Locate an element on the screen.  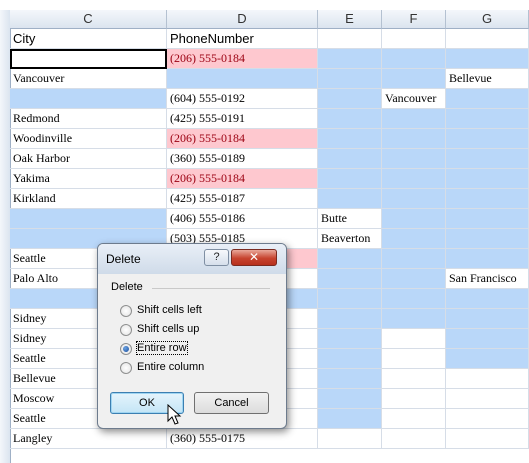
table-cell: Bellevue is located at coordinates (487, 79).